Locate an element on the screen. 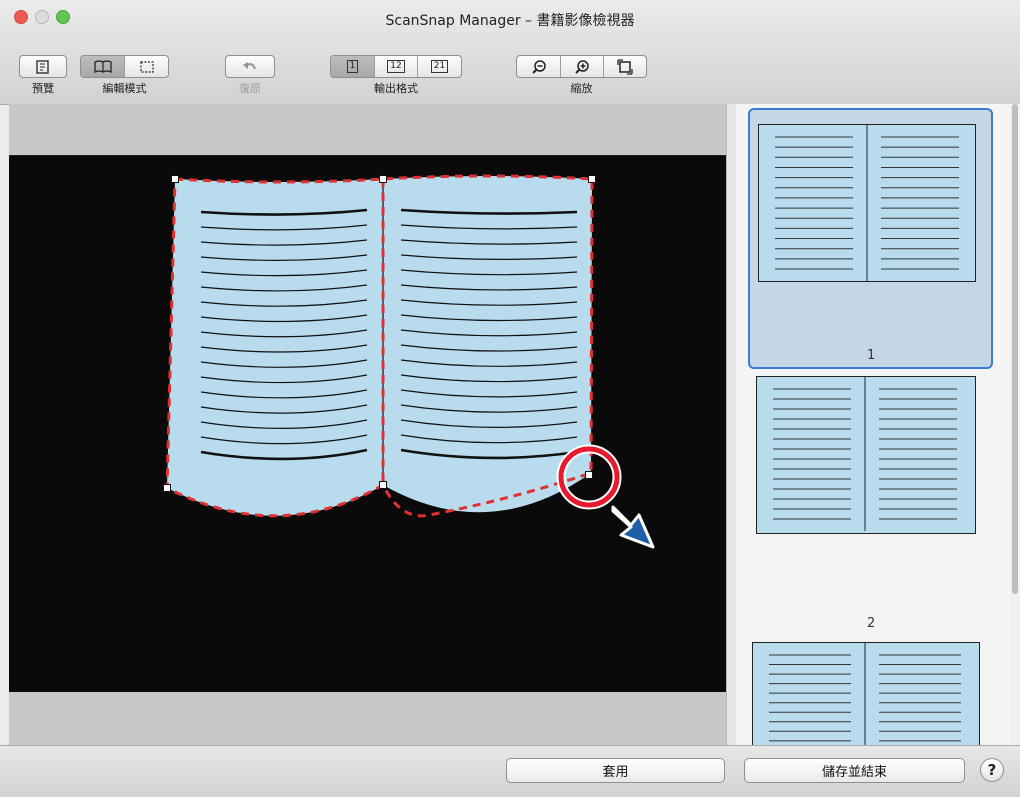  book-mode-icon is located at coordinates (103, 66).